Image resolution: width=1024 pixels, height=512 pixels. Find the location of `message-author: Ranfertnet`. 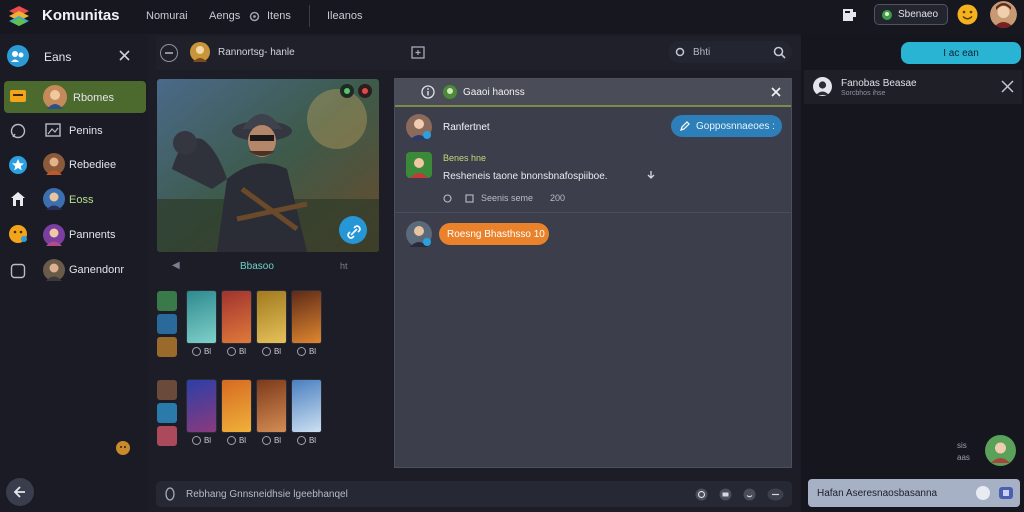

message-author: Ranfertnet is located at coordinates (466, 127).